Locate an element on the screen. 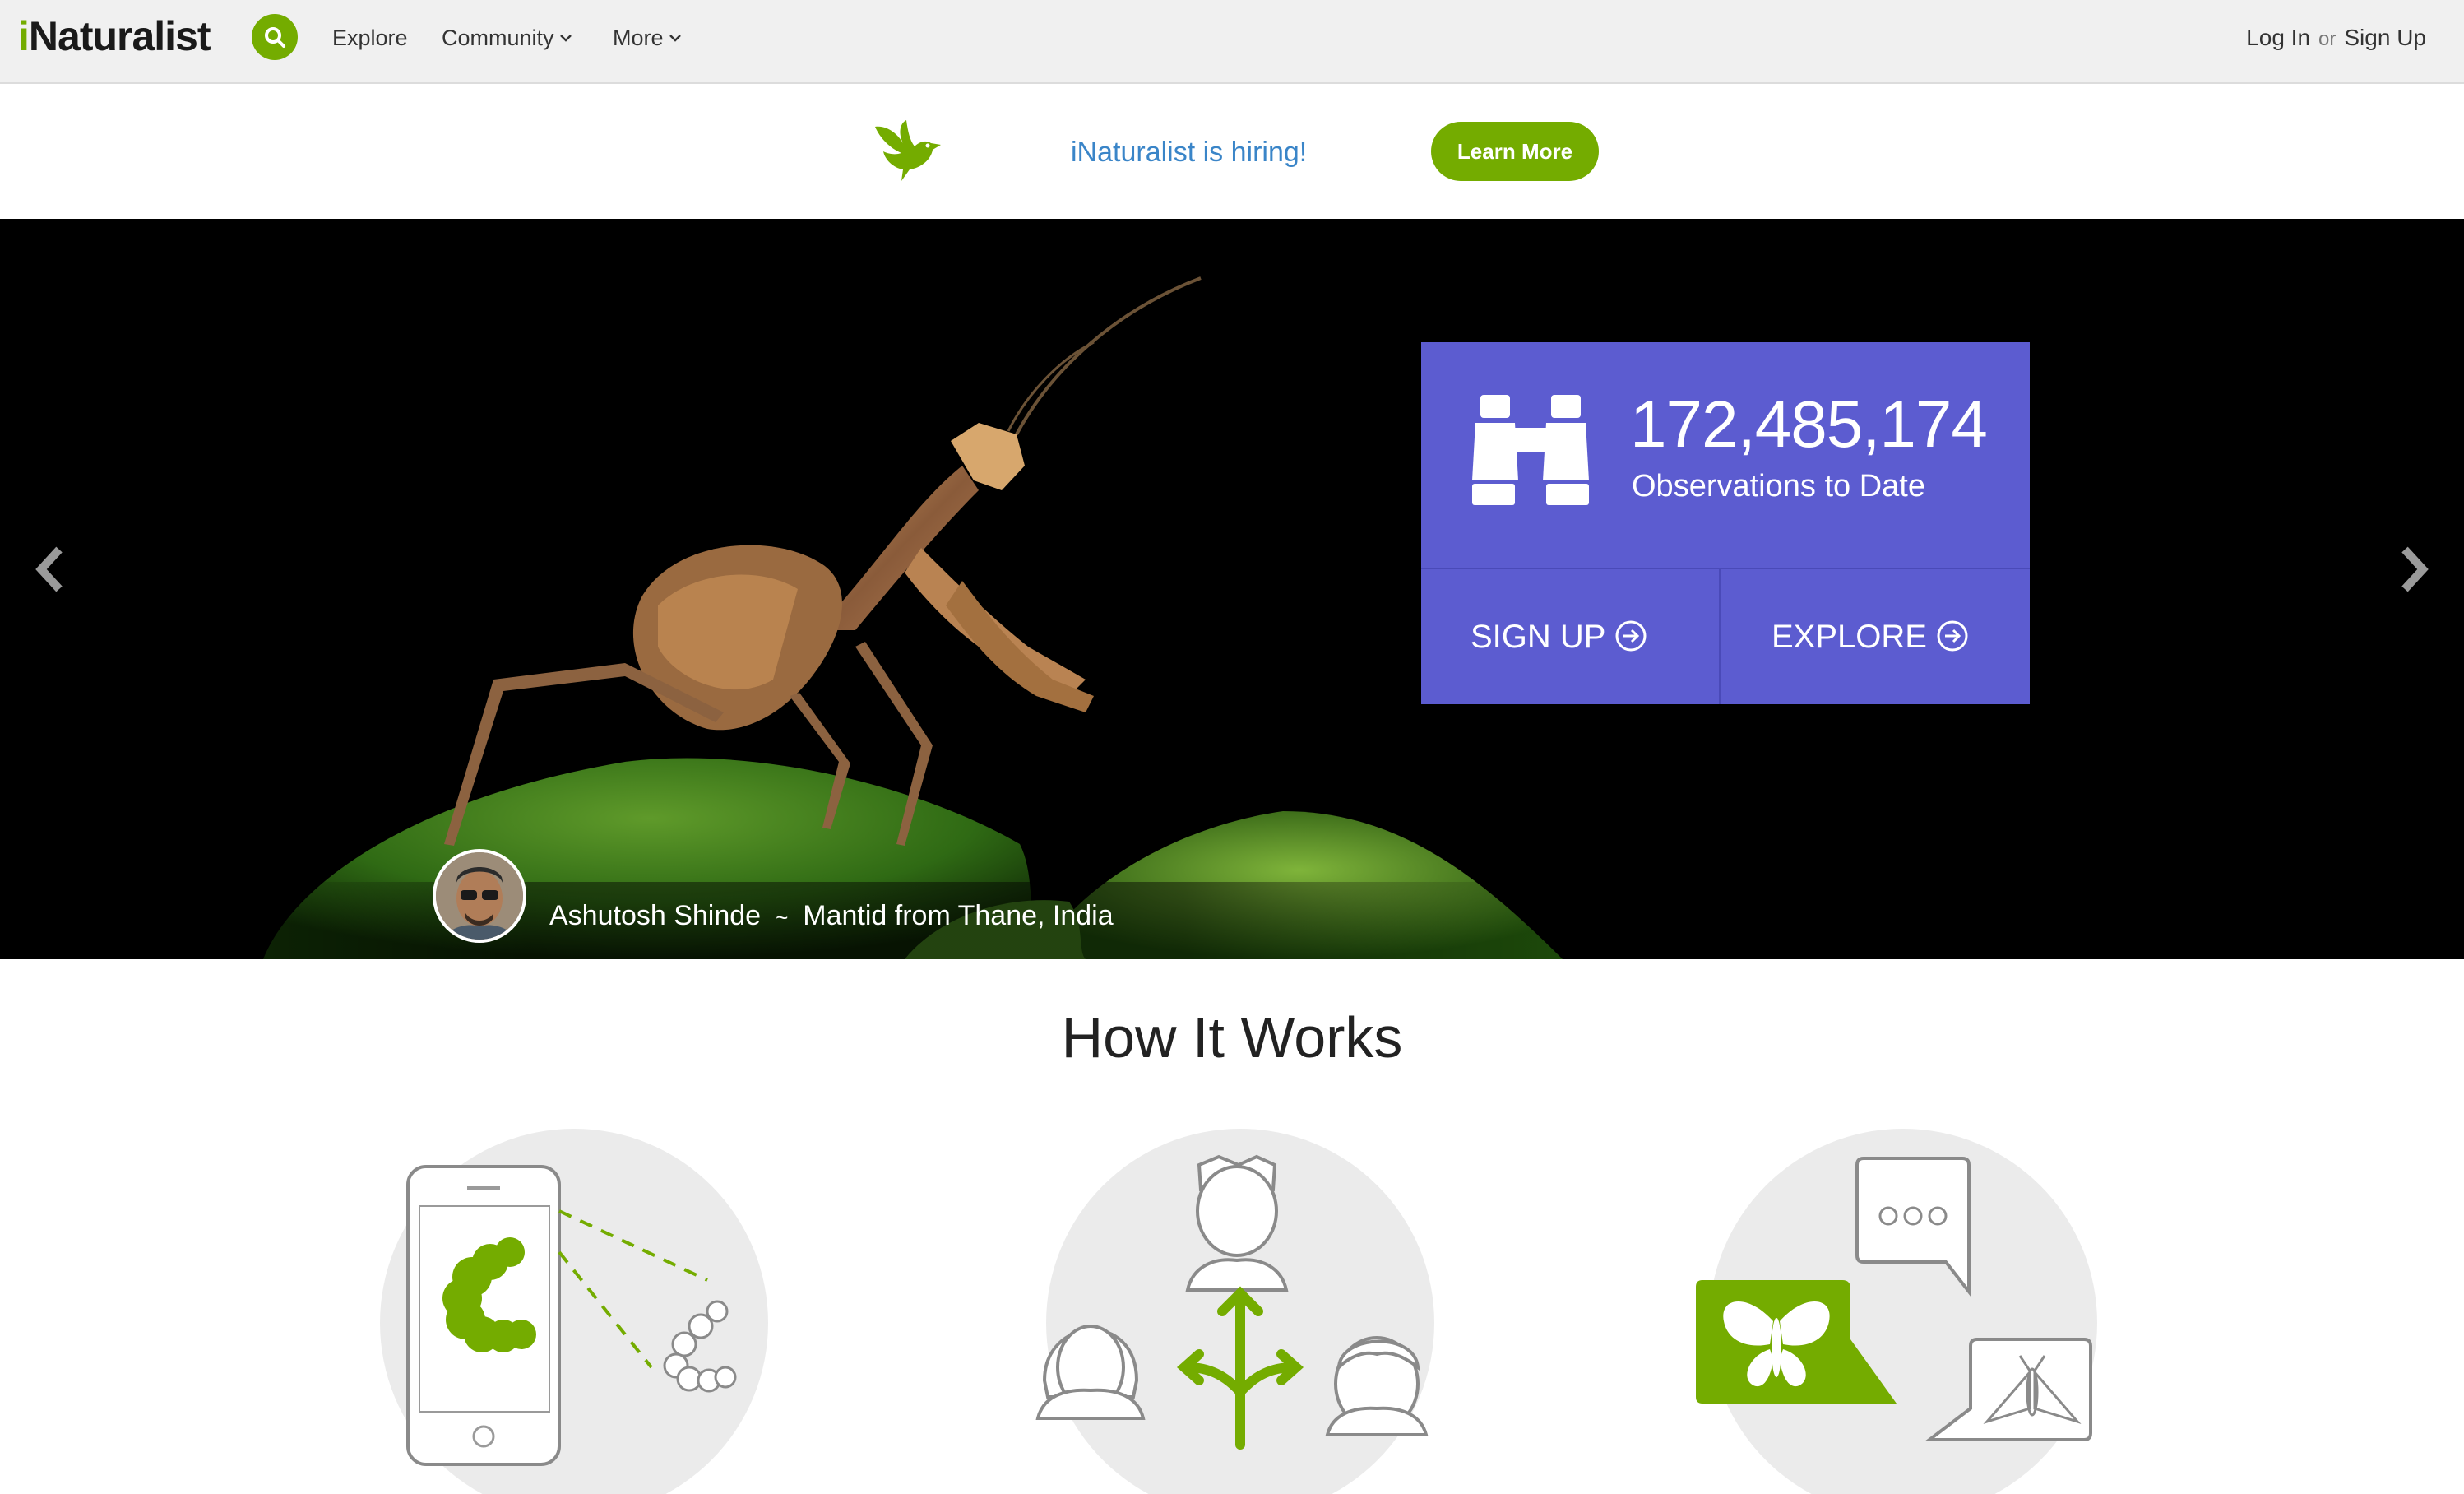  observation-label: Observations to Date is located at coordinates (1778, 486).